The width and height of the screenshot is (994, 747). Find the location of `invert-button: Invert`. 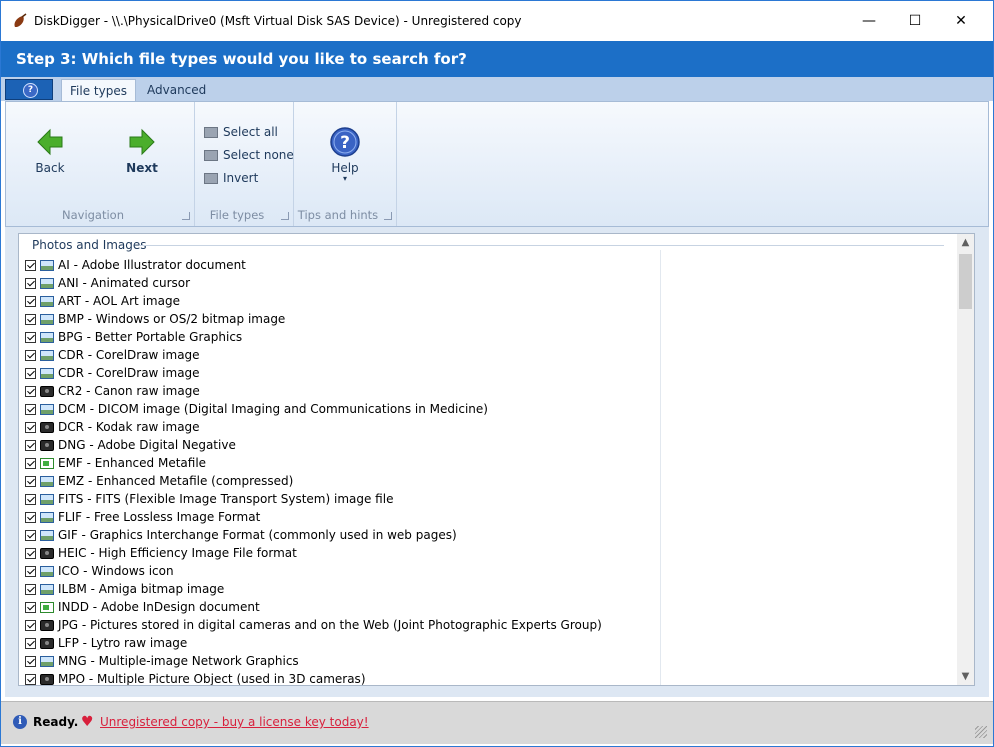

invert-button: Invert is located at coordinates (231, 178).